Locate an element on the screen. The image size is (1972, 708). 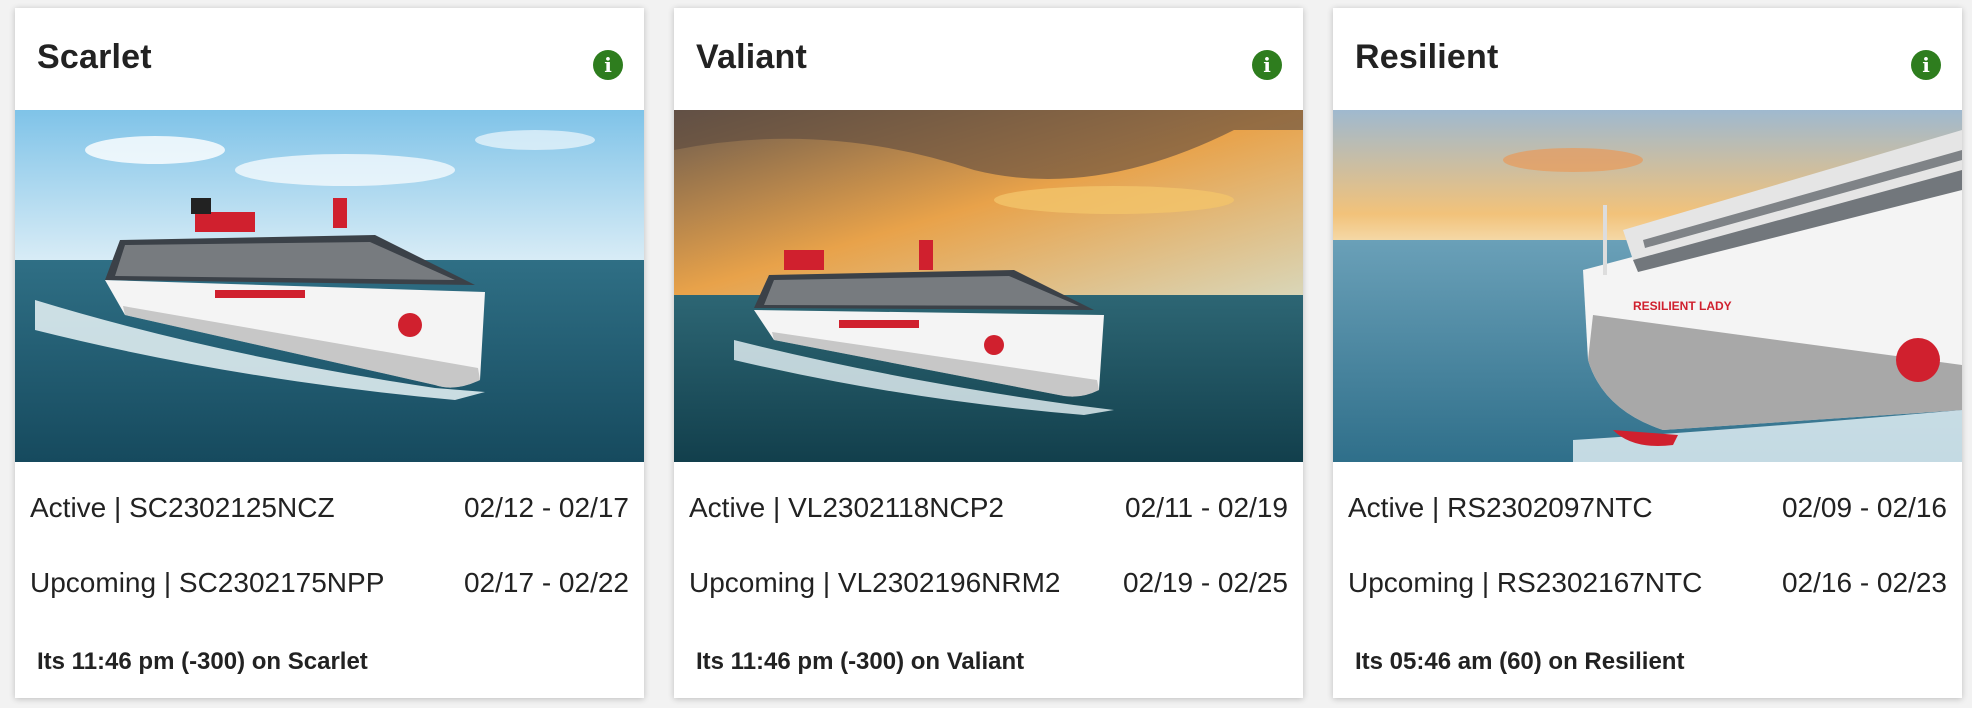
hull-name-text: RESILIENT LADY is located at coordinates (1682, 306).